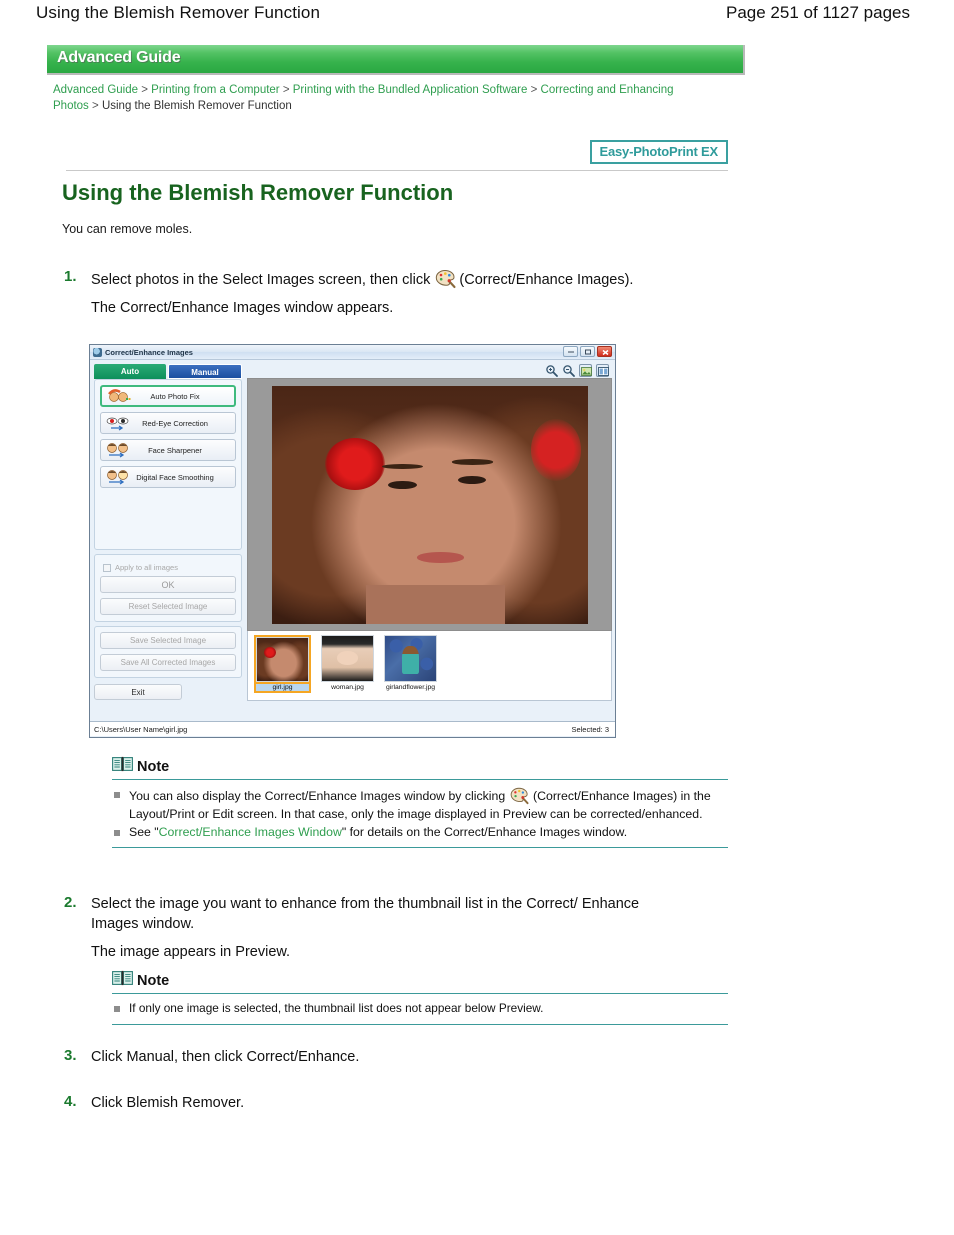  Describe the element at coordinates (97, 352) in the screenshot. I see `app-icon` at that location.